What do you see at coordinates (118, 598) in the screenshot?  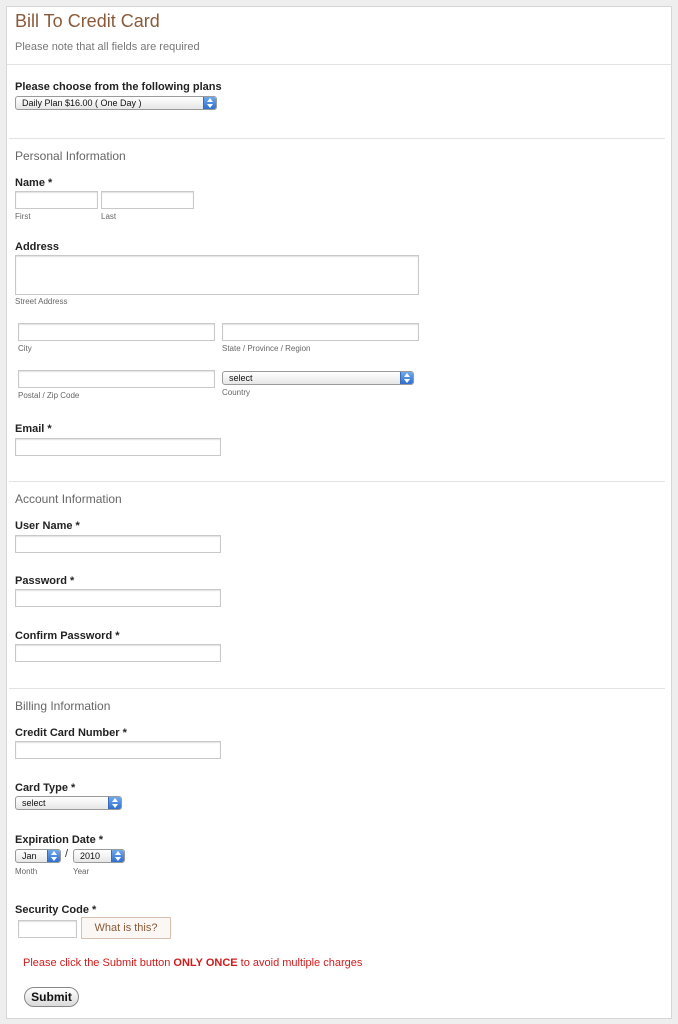 I see `password-input` at bounding box center [118, 598].